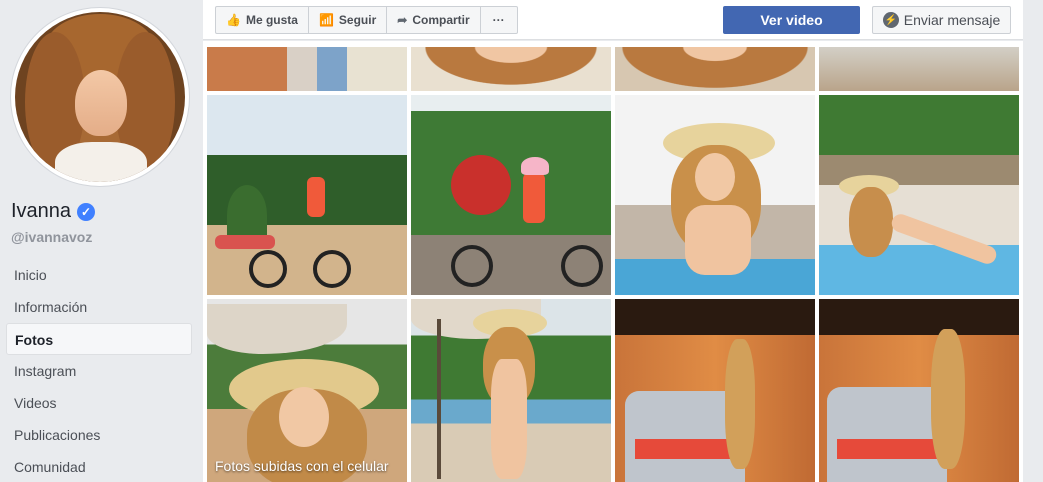 This screenshot has height=482, width=1043. Describe the element at coordinates (99, 307) in the screenshot. I see `nav-item-informacion: Información` at that location.